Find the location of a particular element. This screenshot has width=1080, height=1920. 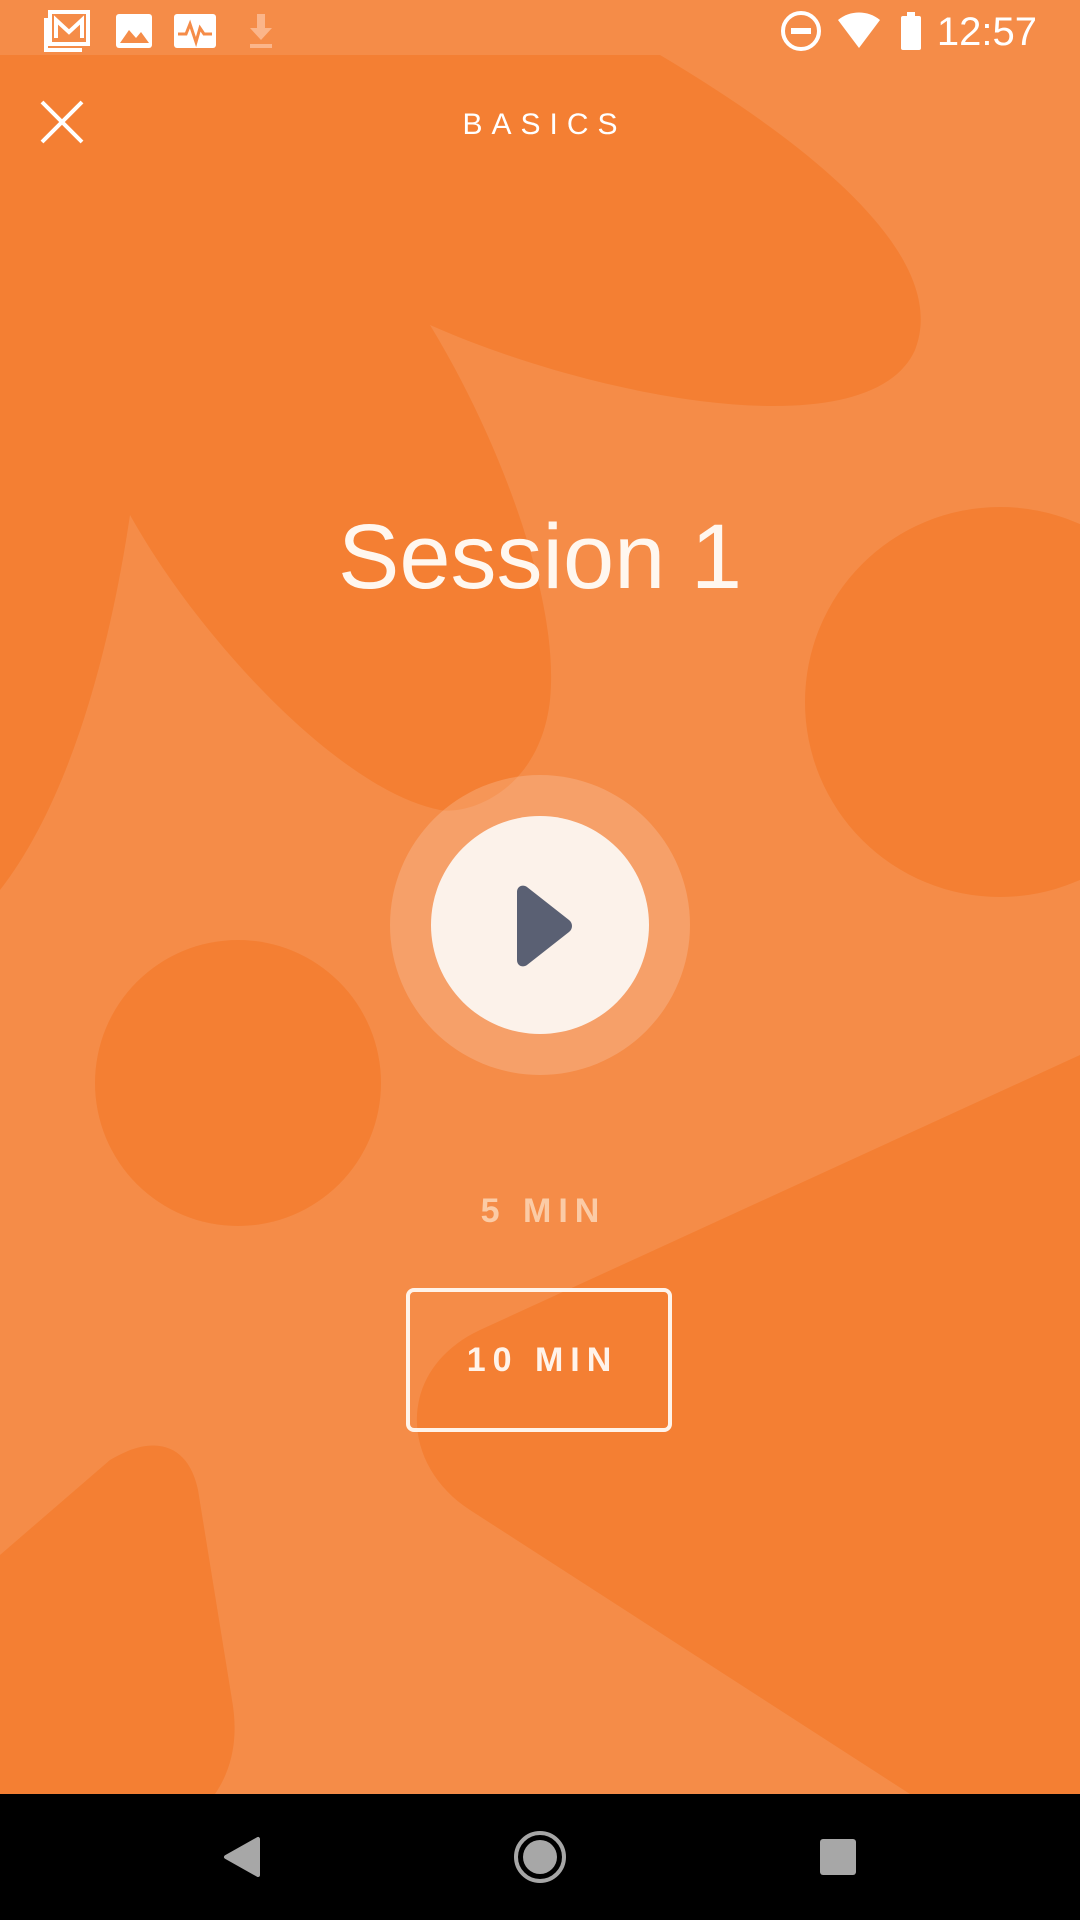

bg-petal-shape is located at coordinates (117, 1619).